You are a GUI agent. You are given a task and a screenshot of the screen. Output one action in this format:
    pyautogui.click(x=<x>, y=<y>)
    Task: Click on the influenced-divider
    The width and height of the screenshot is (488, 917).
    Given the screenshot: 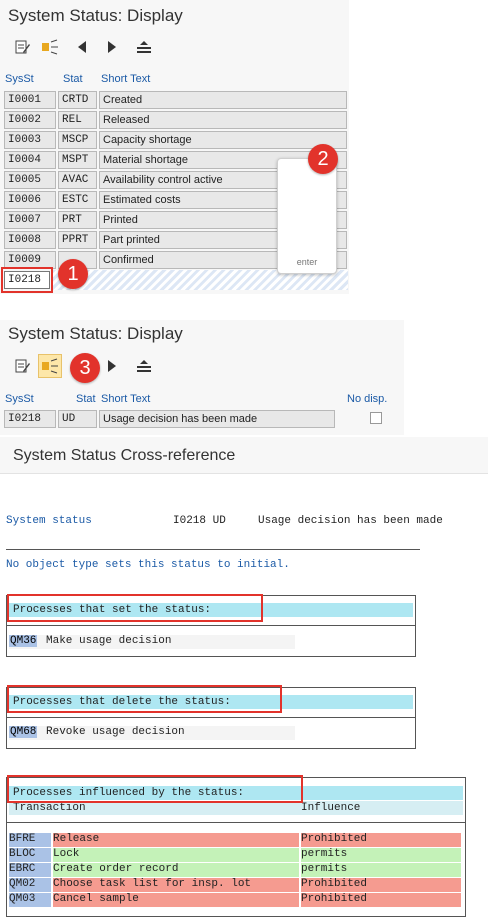 What is the action you would take?
    pyautogui.click(x=236, y=822)
    